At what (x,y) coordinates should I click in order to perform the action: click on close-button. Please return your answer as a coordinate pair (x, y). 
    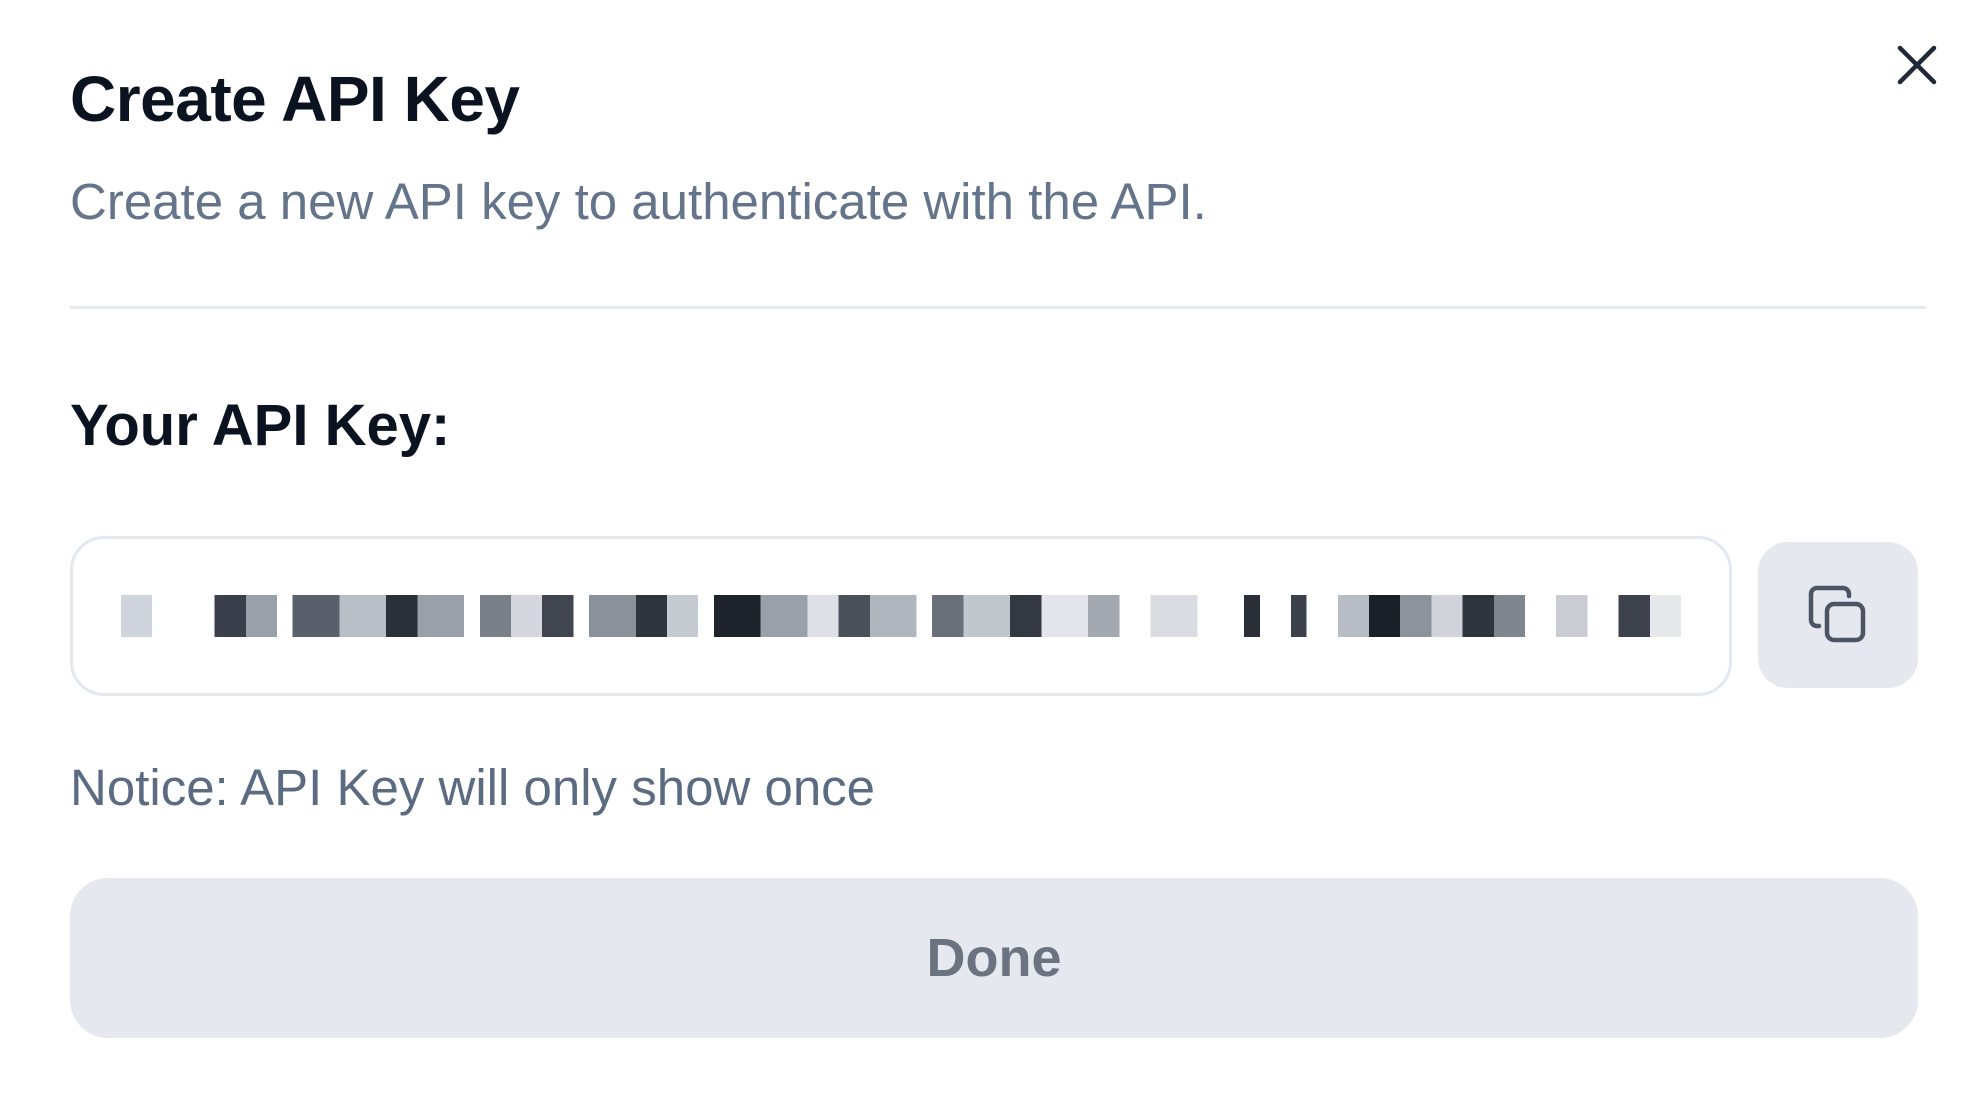
    Looking at the image, I should click on (1917, 65).